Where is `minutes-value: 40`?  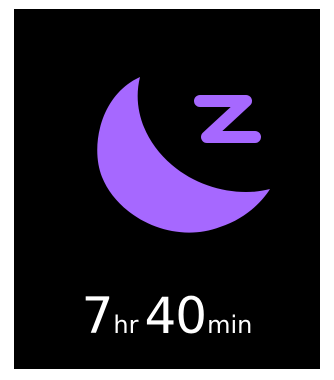
minutes-value: 40 is located at coordinates (176, 316).